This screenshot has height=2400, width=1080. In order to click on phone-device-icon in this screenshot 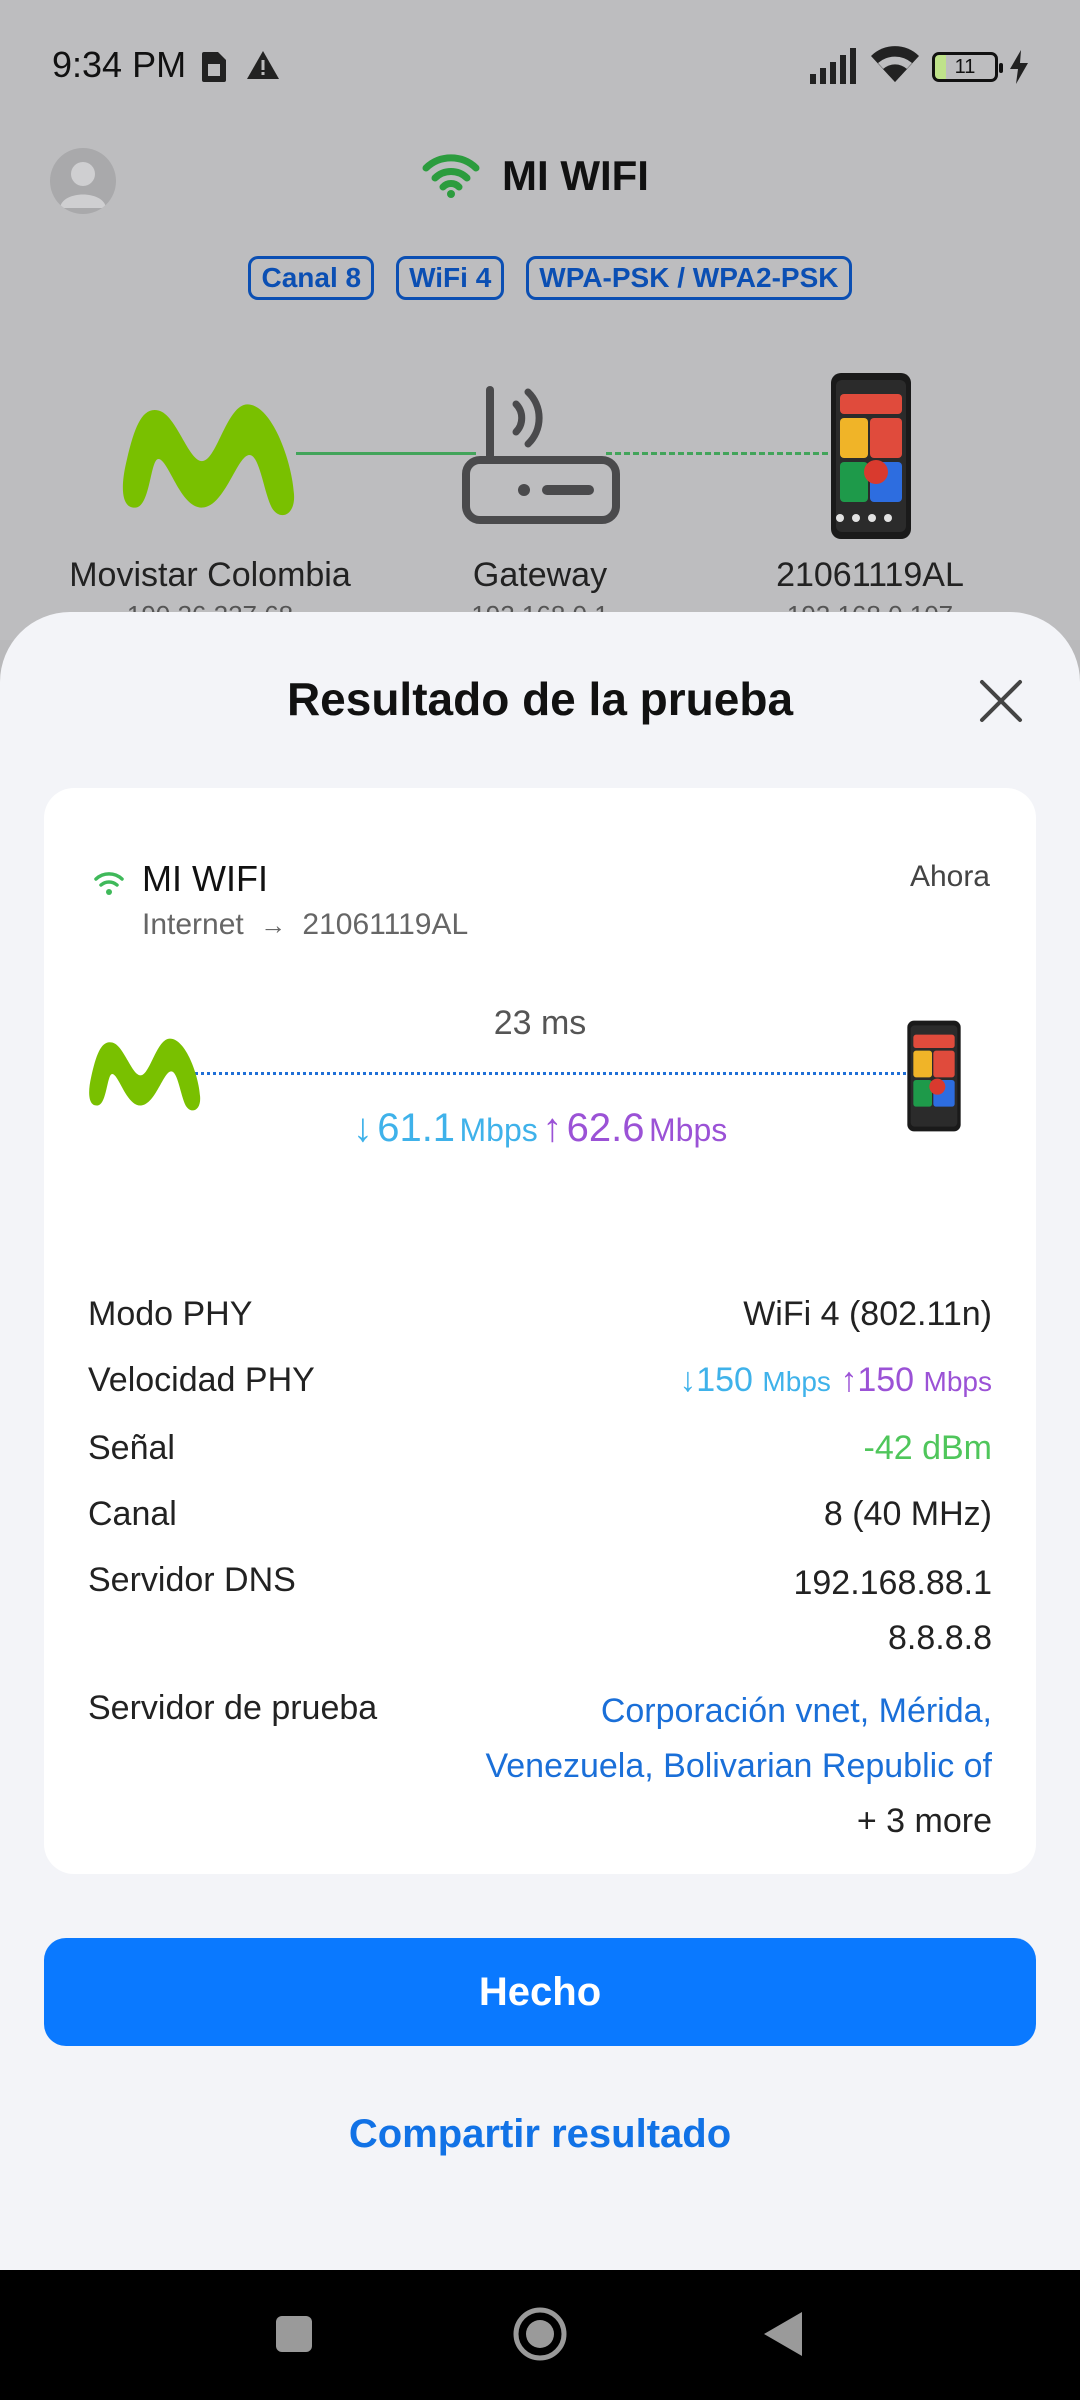, I will do `click(871, 456)`.